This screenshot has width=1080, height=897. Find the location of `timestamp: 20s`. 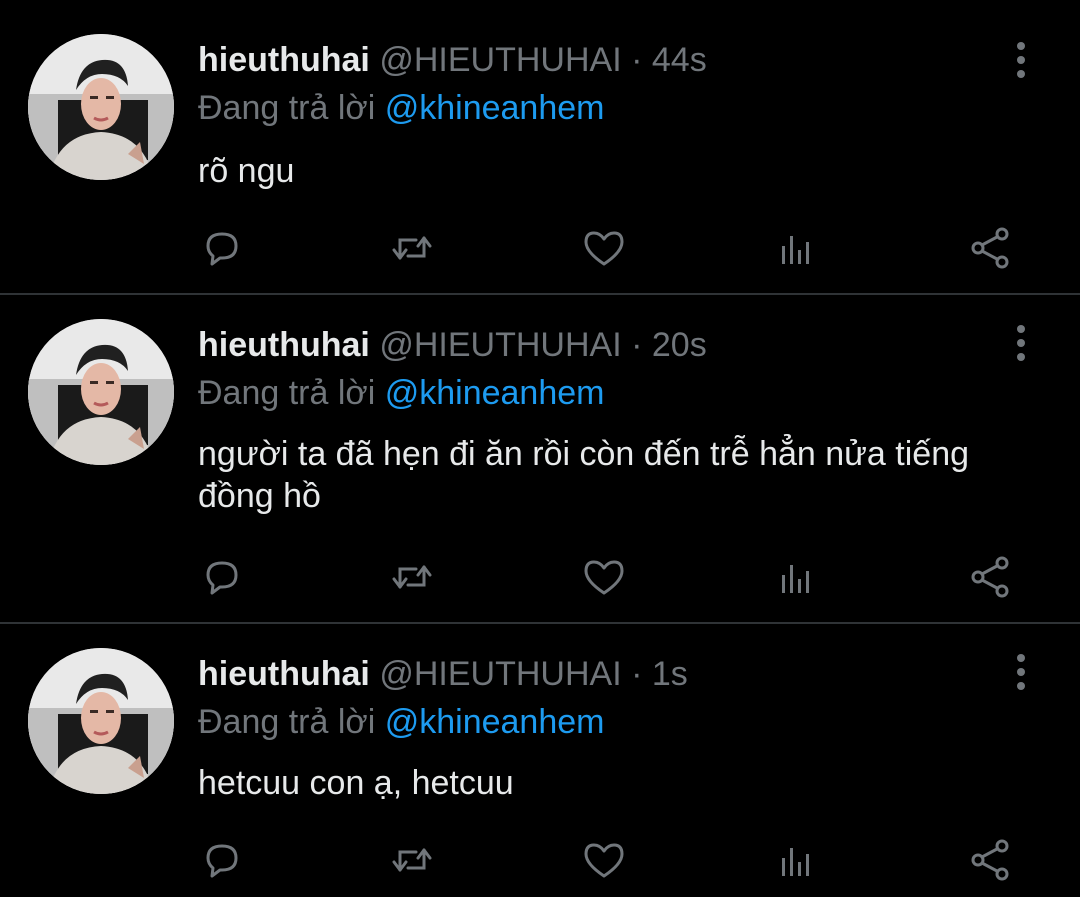

timestamp: 20s is located at coordinates (679, 345).